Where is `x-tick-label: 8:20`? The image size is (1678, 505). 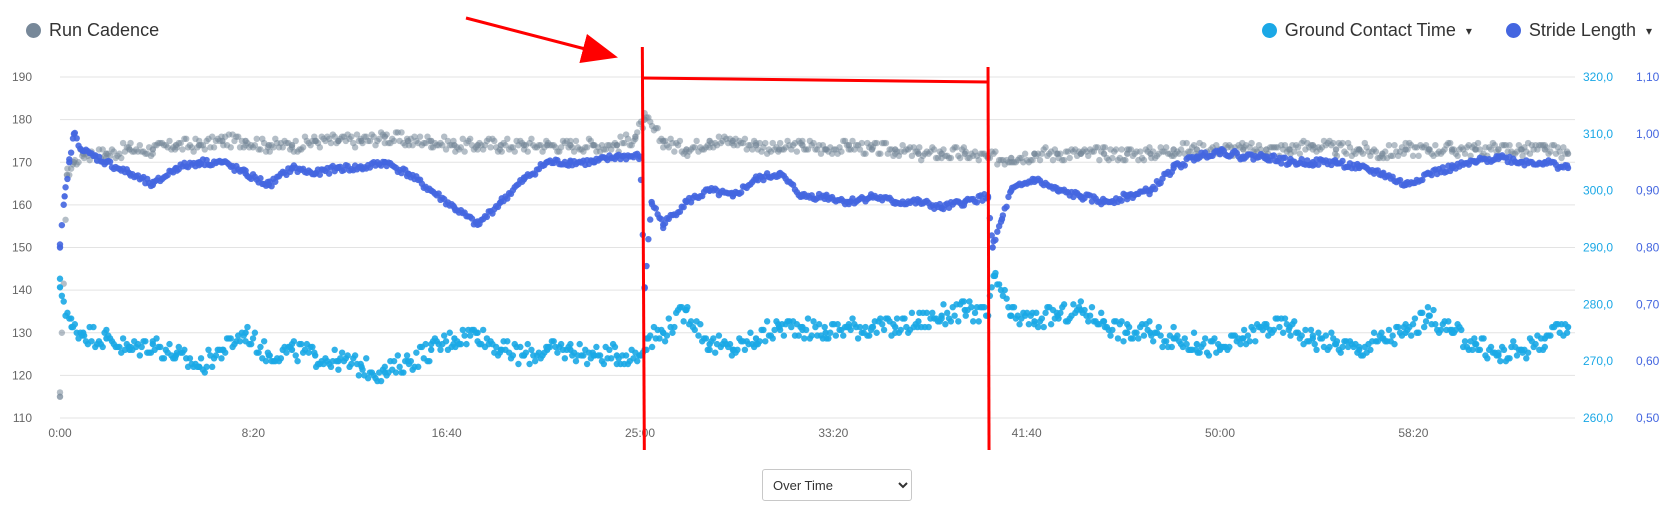
x-tick-label: 8:20 is located at coordinates (254, 433).